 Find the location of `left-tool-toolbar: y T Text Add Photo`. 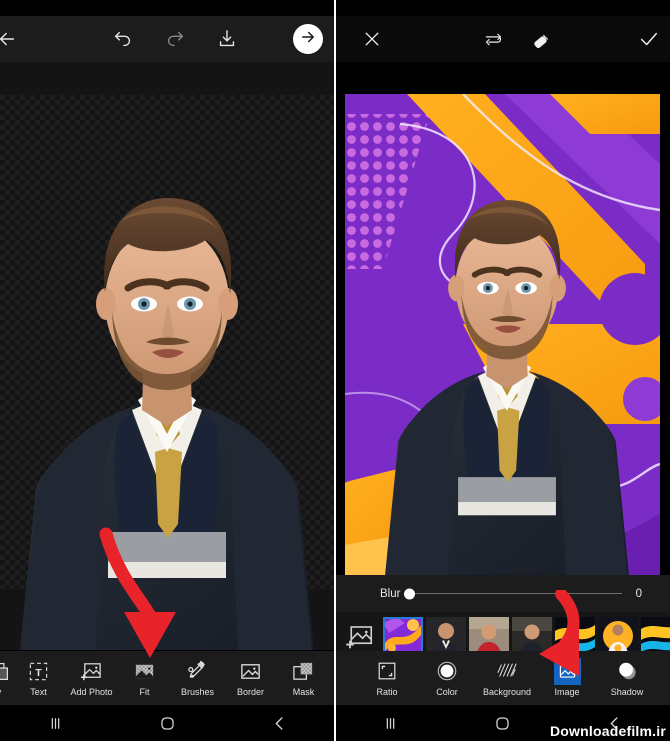

left-tool-toolbar: y T Text Add Photo is located at coordinates (167, 678).